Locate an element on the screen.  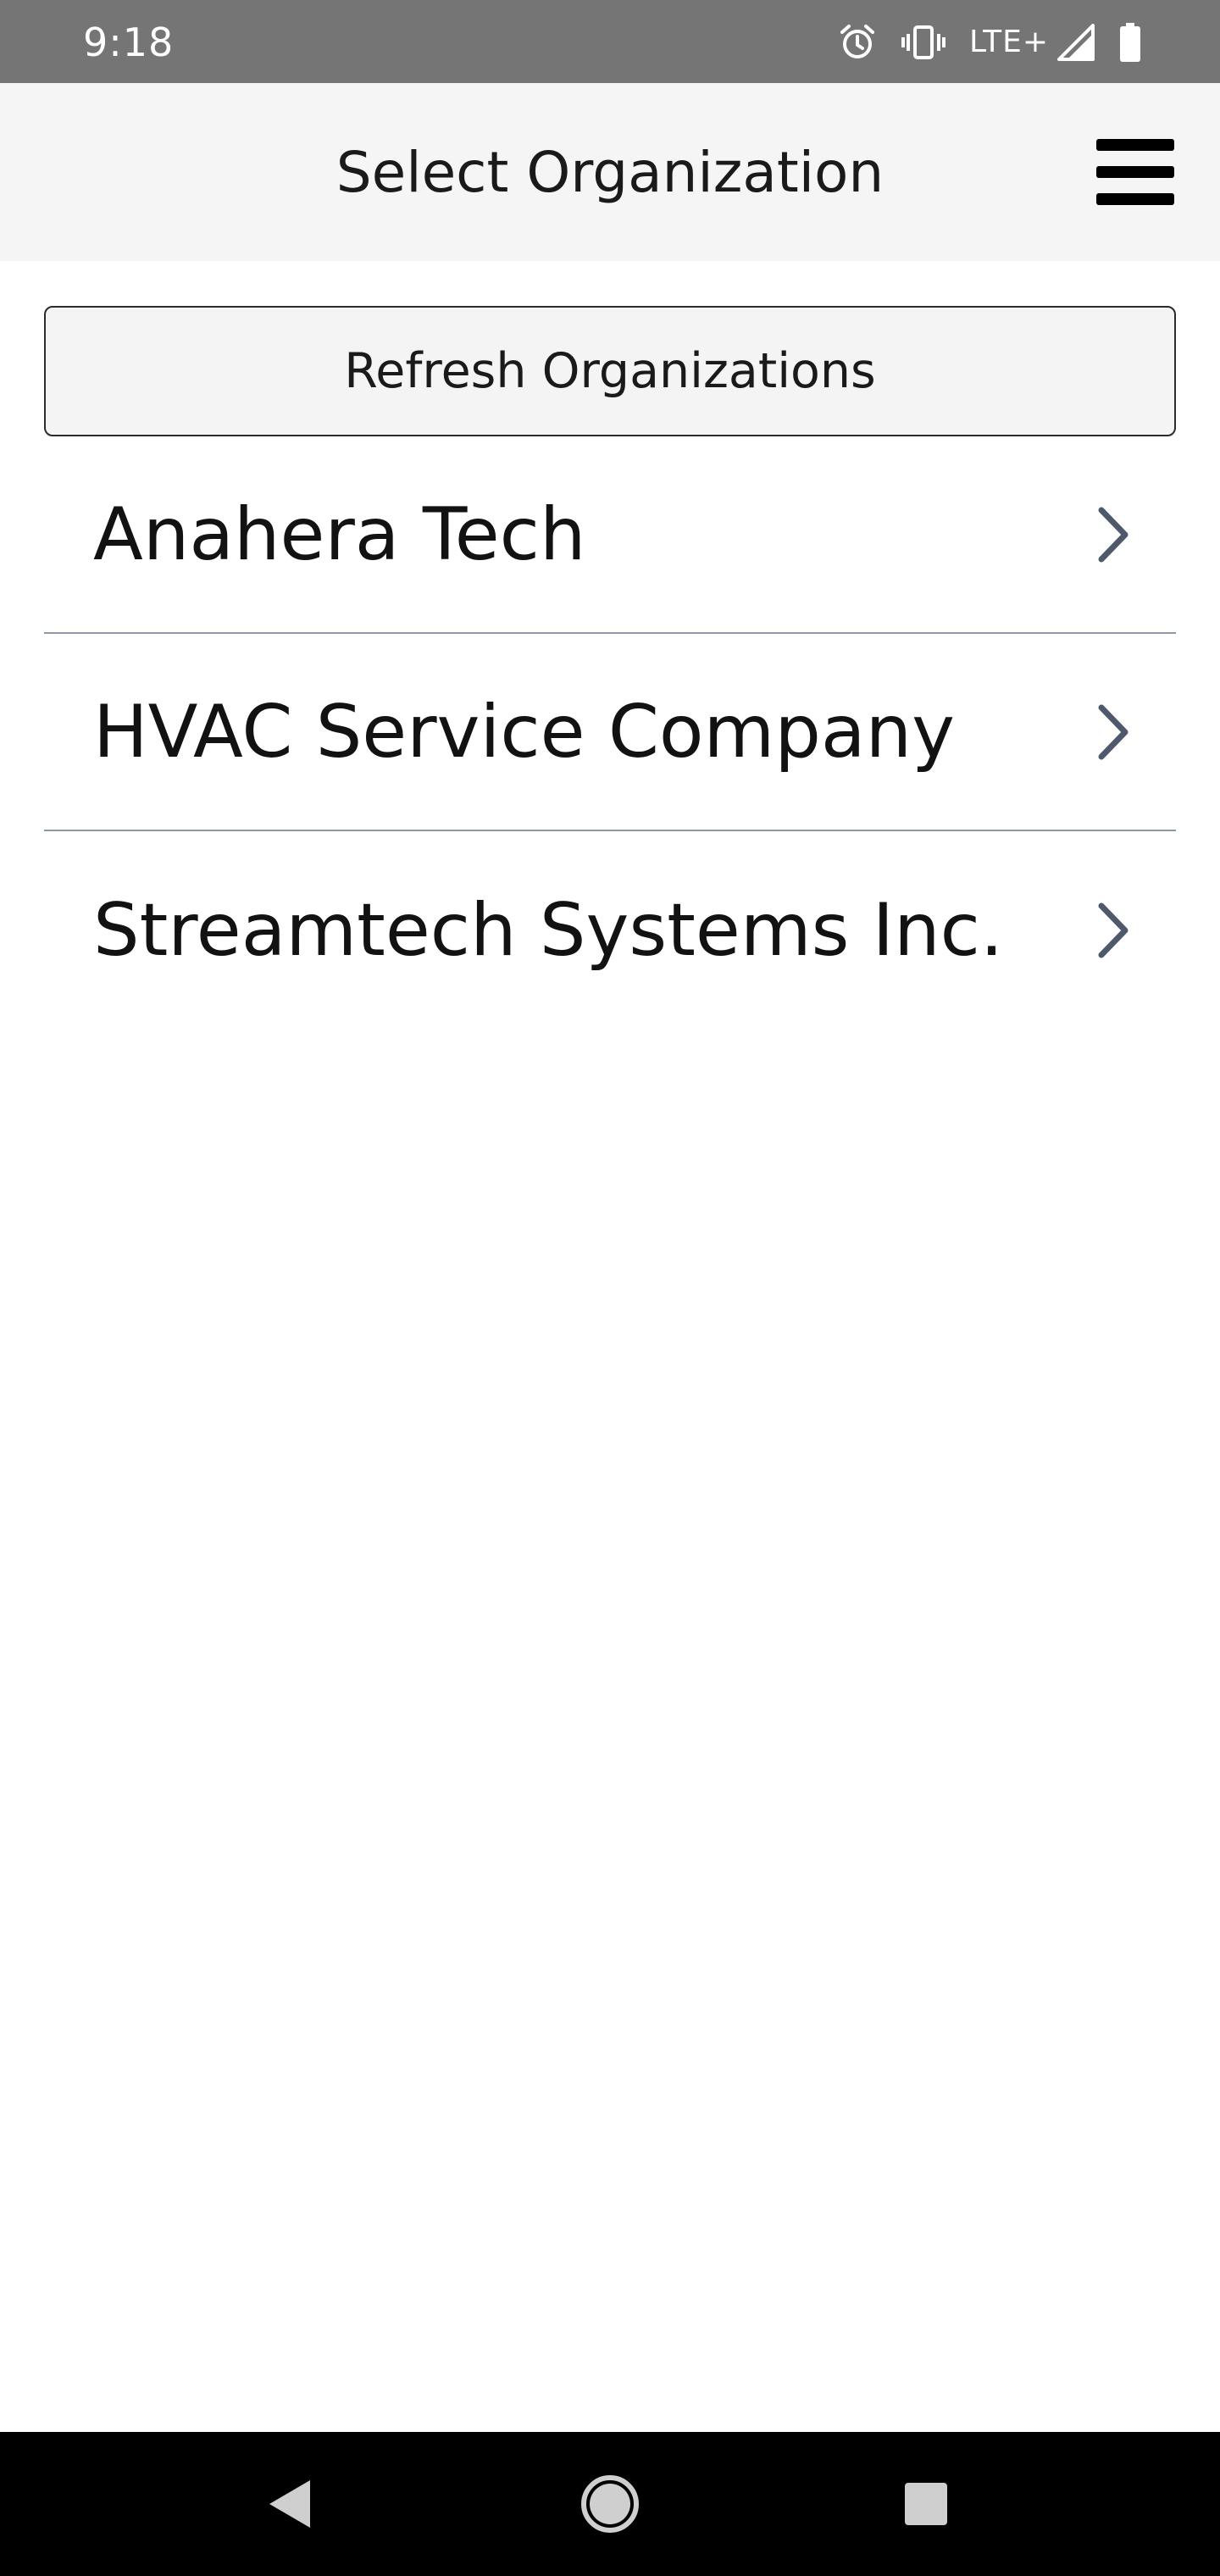
back-button is located at coordinates (290, 2504).